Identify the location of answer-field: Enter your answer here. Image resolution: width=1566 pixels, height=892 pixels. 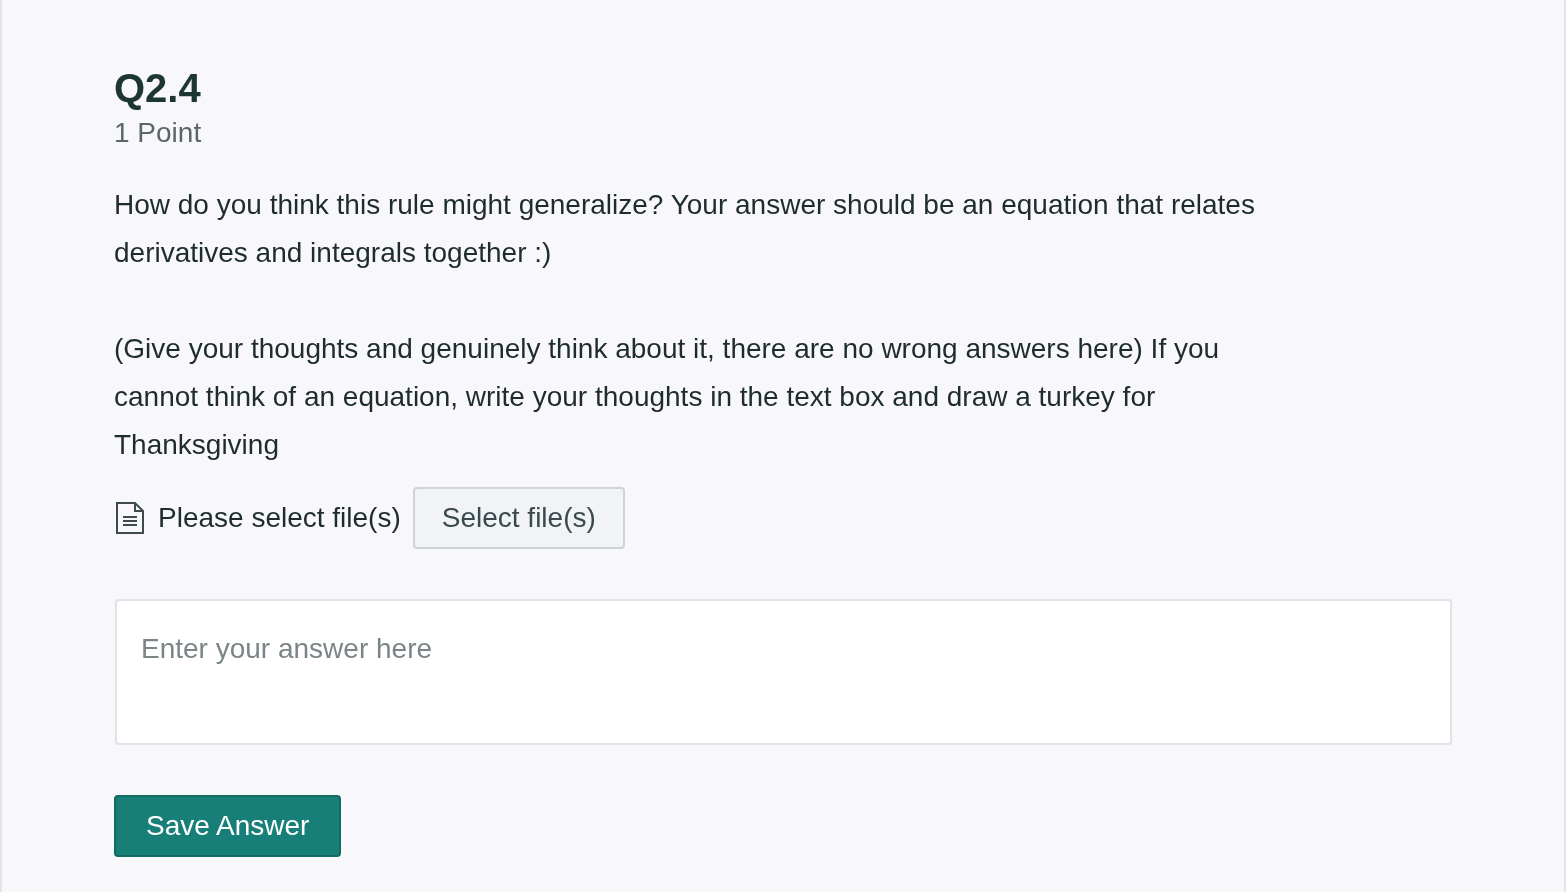
(783, 672).